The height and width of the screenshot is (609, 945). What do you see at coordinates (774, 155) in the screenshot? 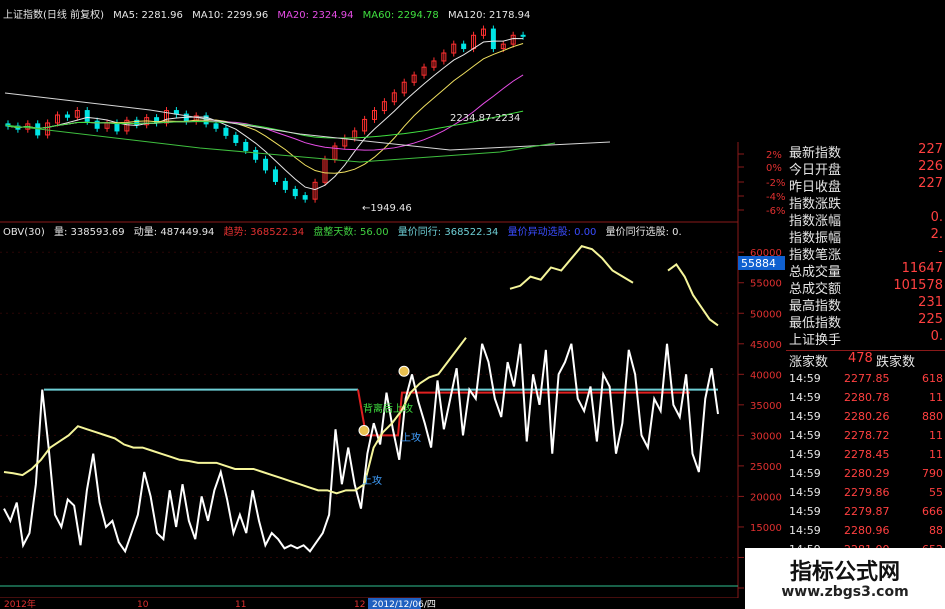
I see `pct-tick-label: 2%` at bounding box center [774, 155].